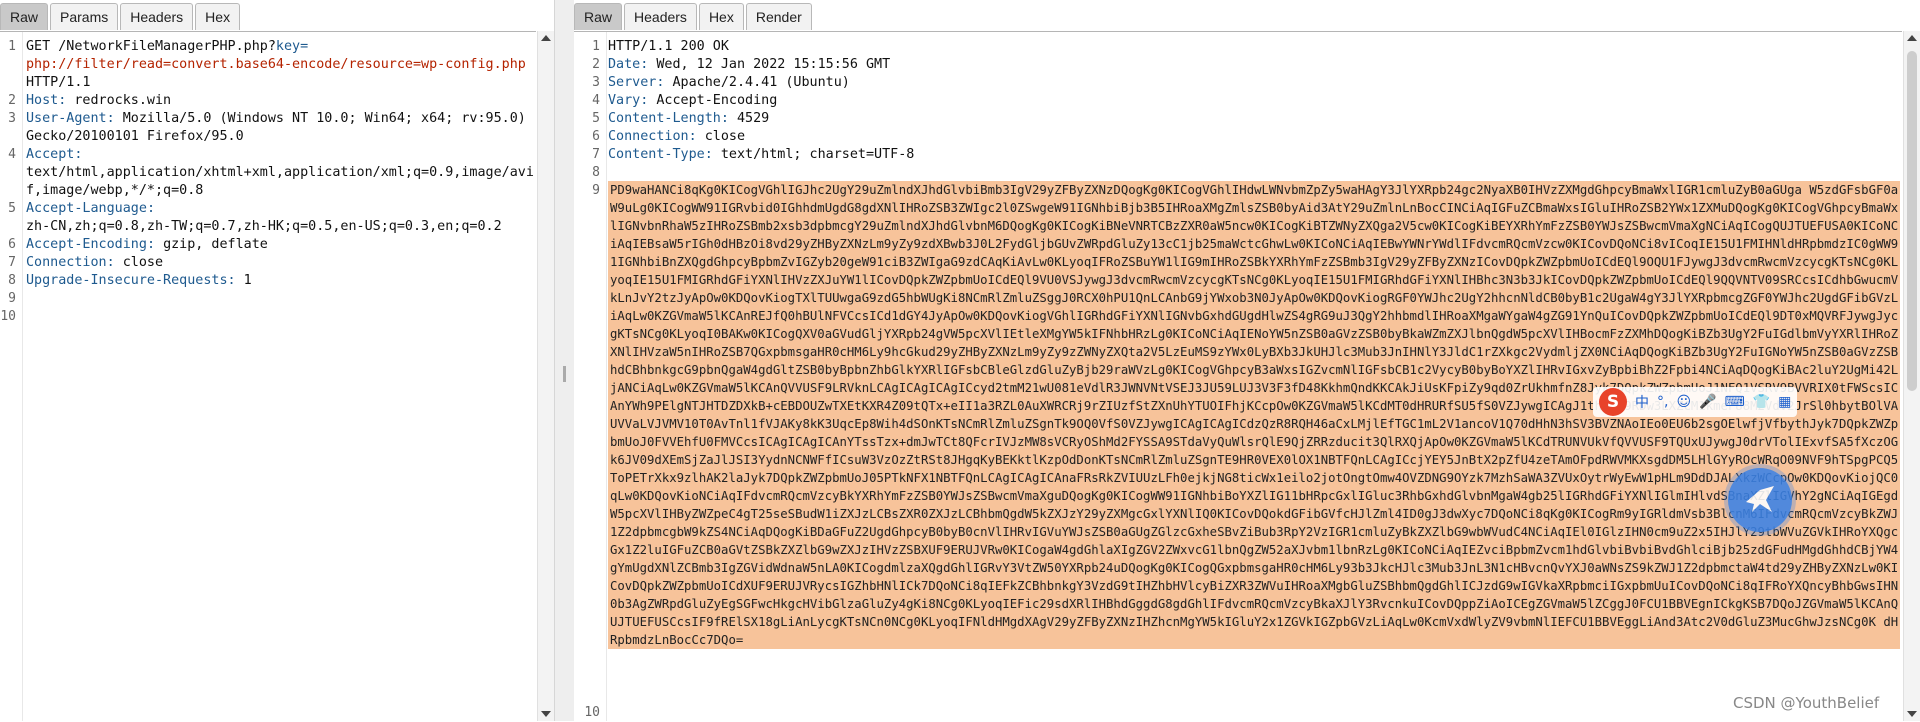  Describe the element at coordinates (1735, 402) in the screenshot. I see `ime-keyboard-icon: ⌨` at that location.